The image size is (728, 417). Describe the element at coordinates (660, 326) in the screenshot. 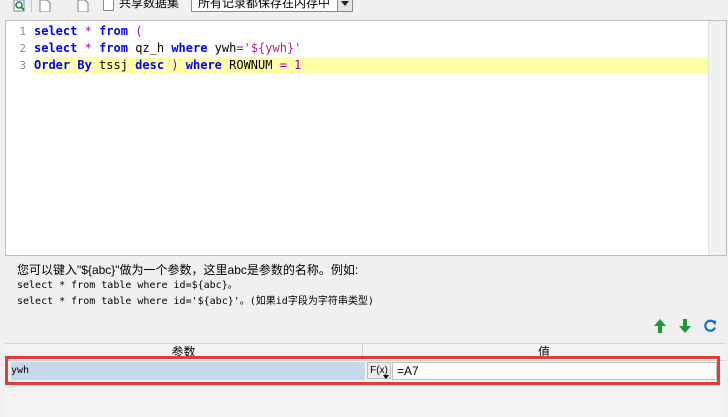

I see `move-up-icon` at that location.